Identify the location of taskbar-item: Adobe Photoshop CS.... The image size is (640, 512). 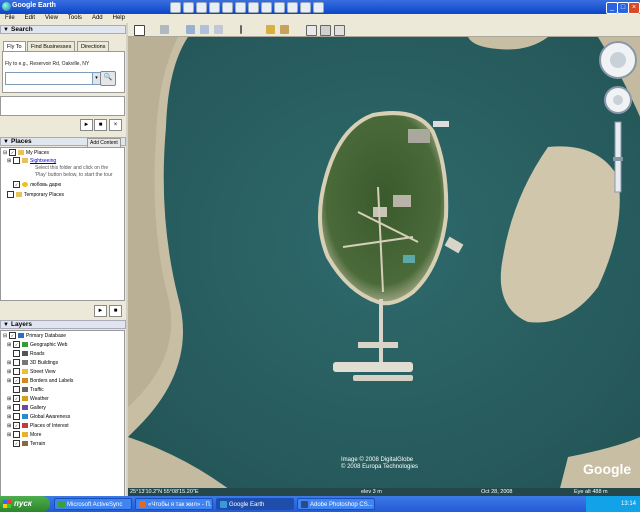
(336, 504).